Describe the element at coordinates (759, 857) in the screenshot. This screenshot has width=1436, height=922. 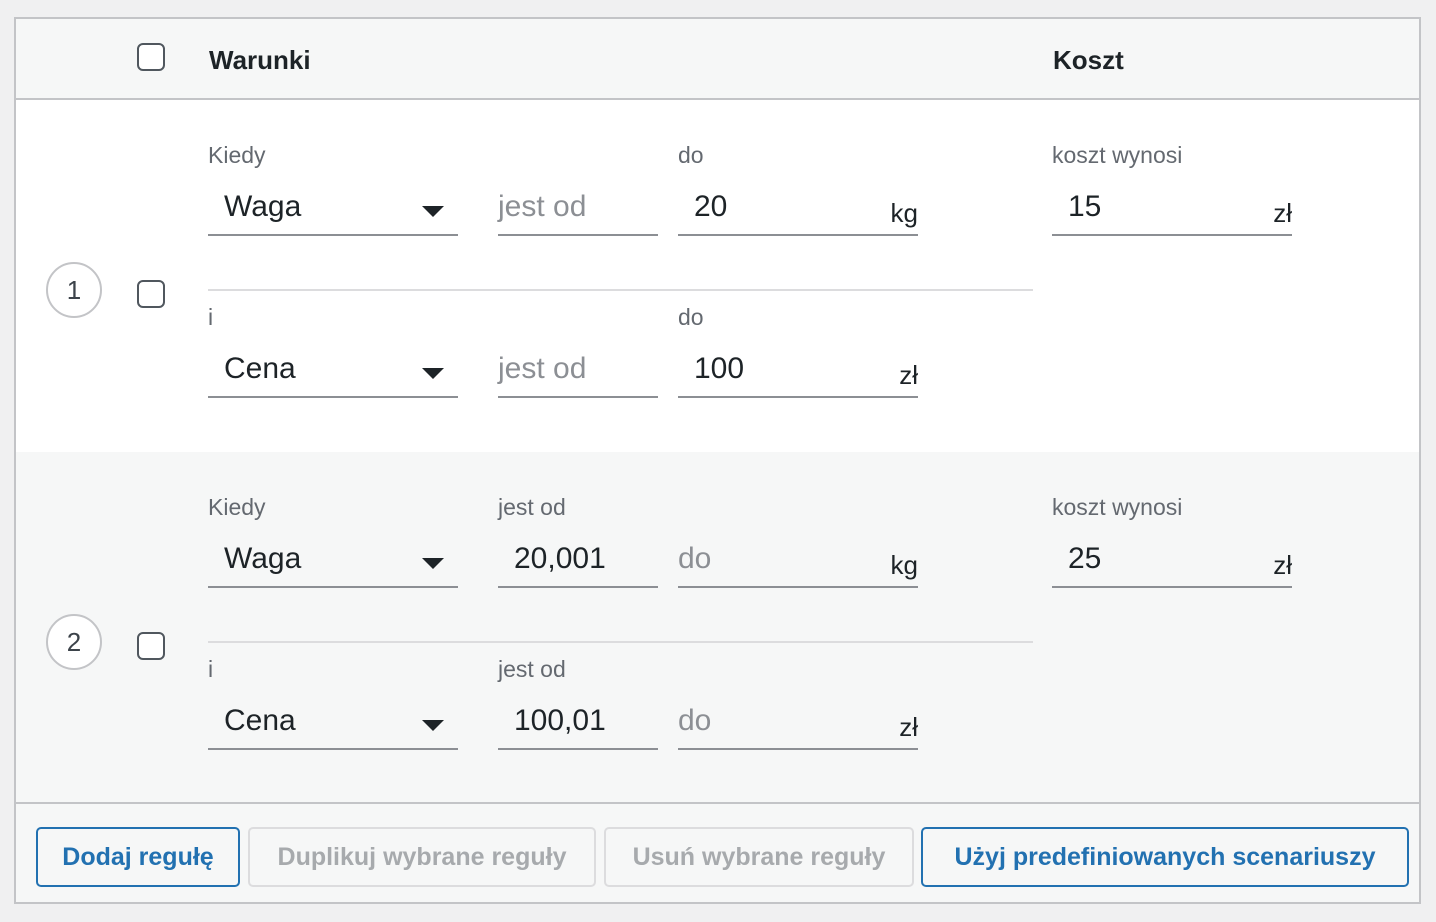
I see `delete-selected-button: Usuń wybrane reguły` at that location.